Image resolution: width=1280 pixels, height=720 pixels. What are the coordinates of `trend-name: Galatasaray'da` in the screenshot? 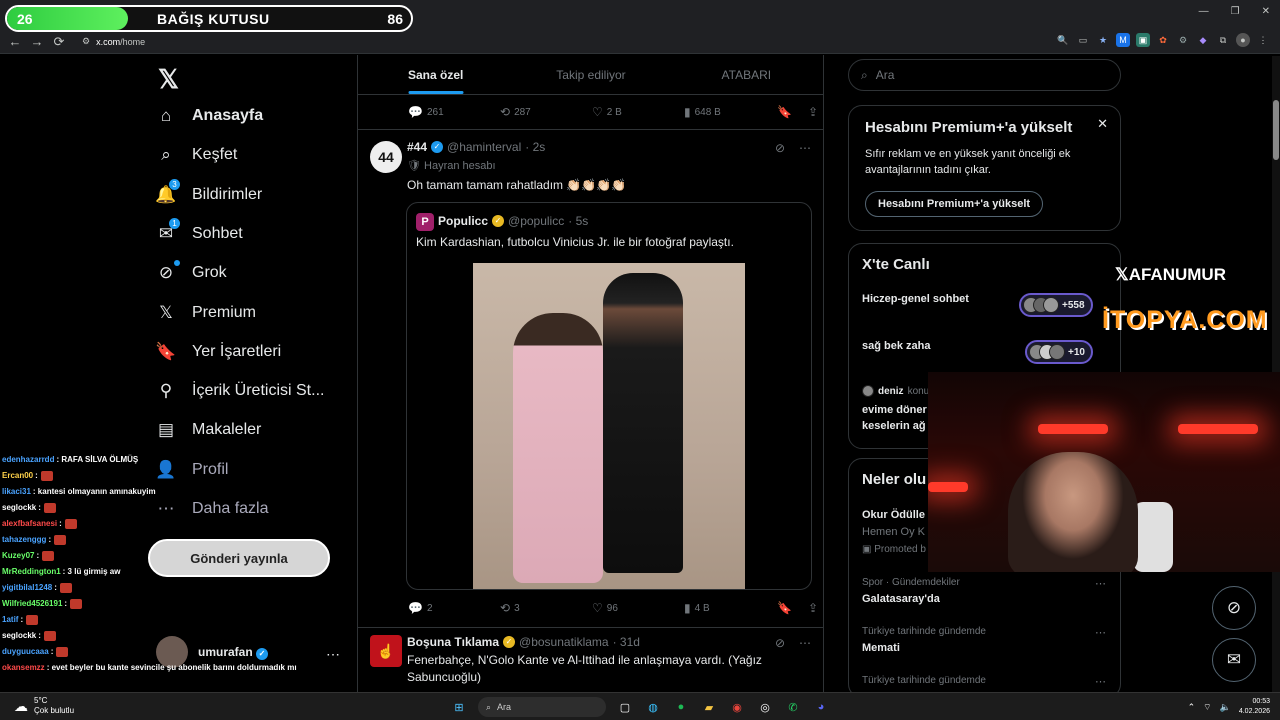 It's located at (901, 599).